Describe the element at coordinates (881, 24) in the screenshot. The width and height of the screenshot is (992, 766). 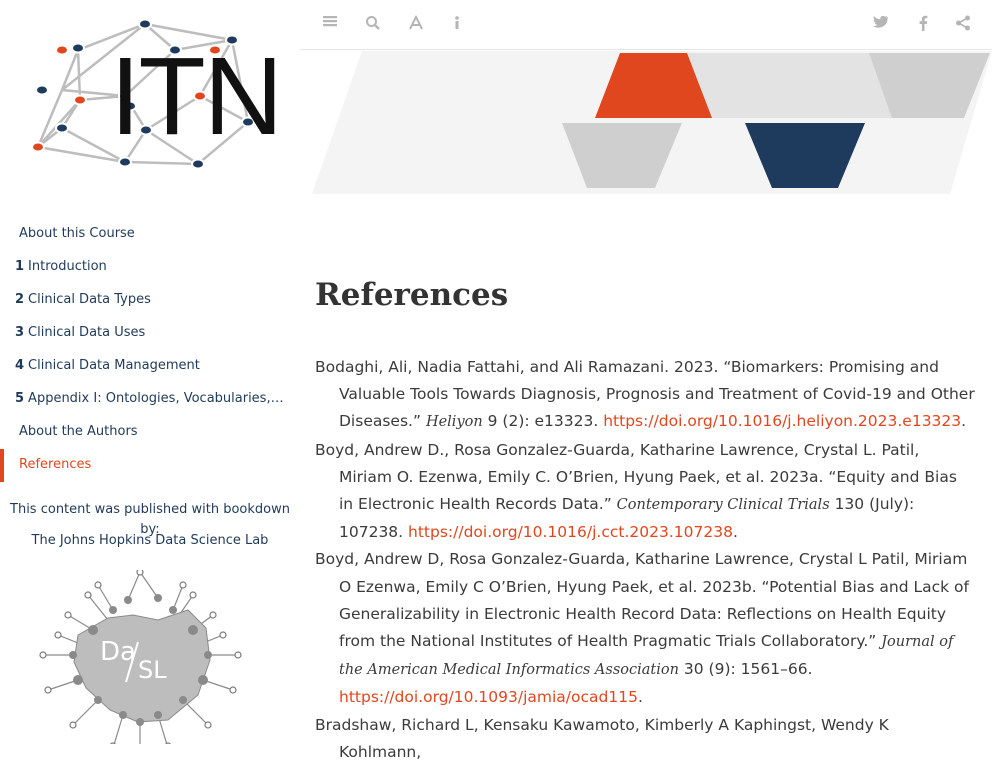
I see `twitter-icon` at that location.